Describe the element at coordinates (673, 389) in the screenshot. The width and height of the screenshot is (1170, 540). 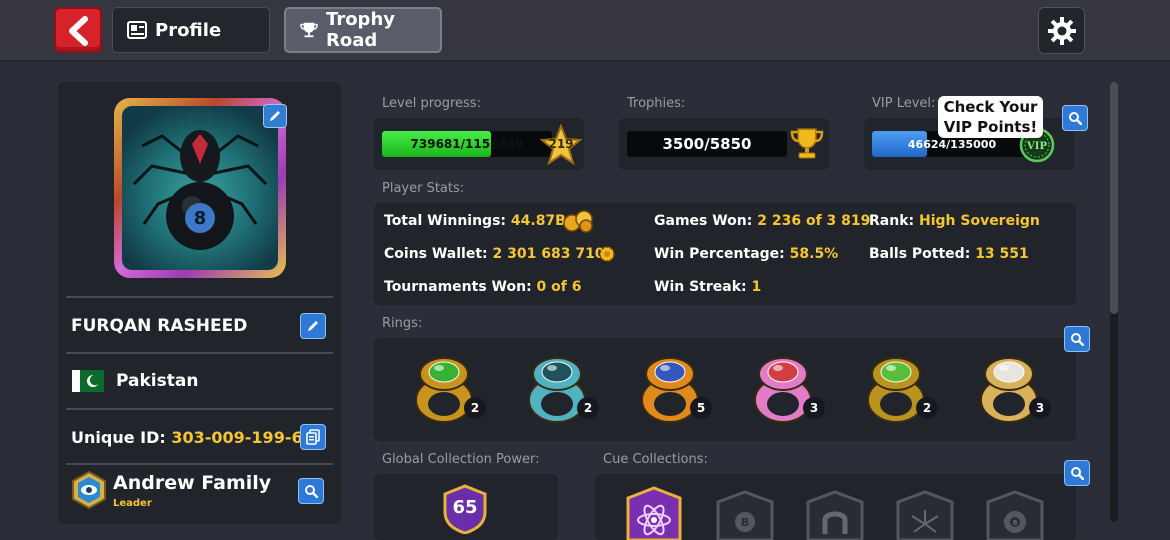
I see `ring-item: 5` at that location.